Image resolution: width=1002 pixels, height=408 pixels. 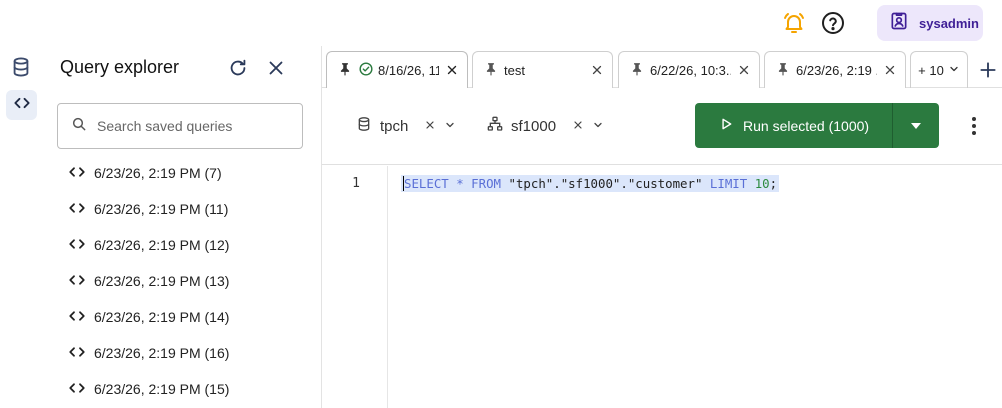 I want to click on editor-toolbar: tpch sf1000 Run selected (1000), so click(x=662, y=126).